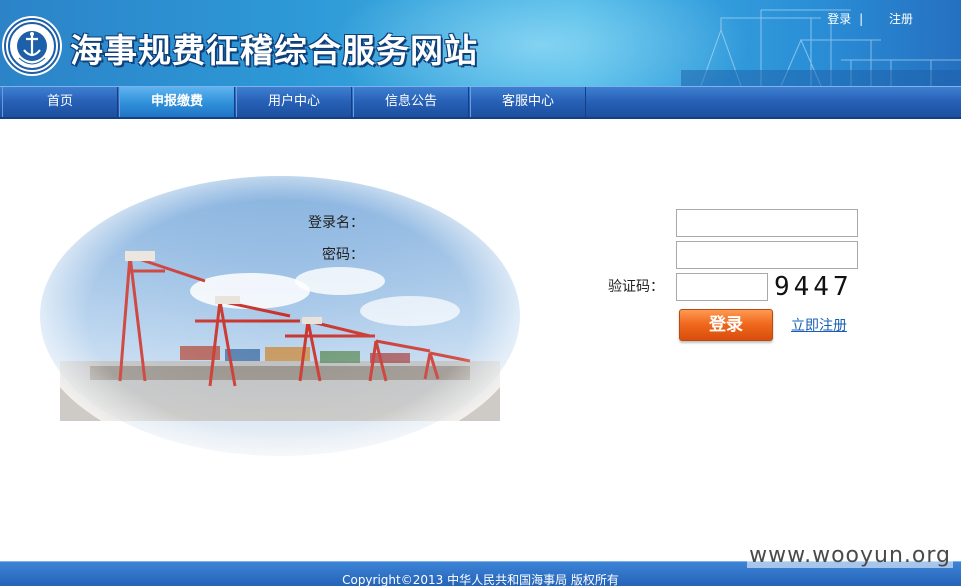  I want to click on captcha-image: 9447, so click(813, 287).